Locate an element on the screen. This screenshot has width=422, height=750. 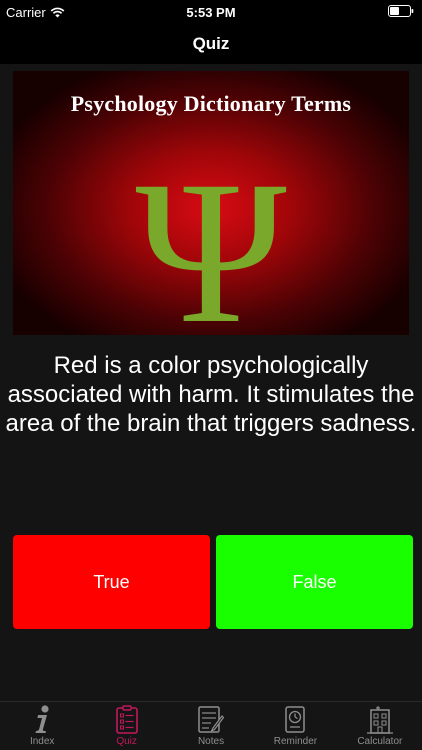
status-time: 5:53 PM is located at coordinates (211, 12).